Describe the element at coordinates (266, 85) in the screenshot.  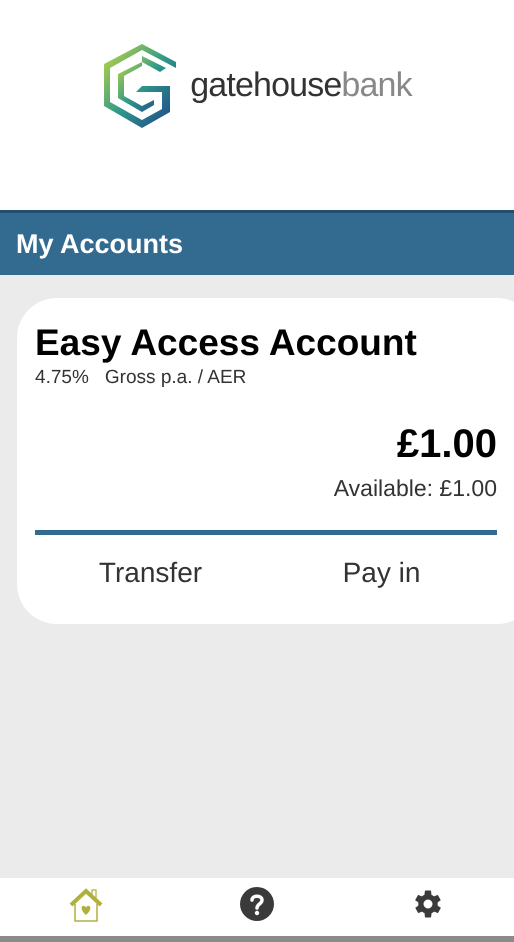
I see `logo-wordmark: gatehouse` at that location.